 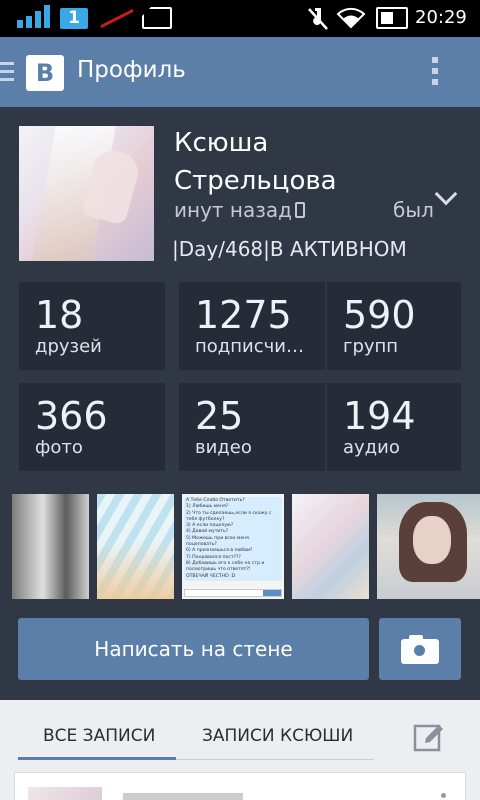 I want to click on chevron-down-icon, so click(x=446, y=194).